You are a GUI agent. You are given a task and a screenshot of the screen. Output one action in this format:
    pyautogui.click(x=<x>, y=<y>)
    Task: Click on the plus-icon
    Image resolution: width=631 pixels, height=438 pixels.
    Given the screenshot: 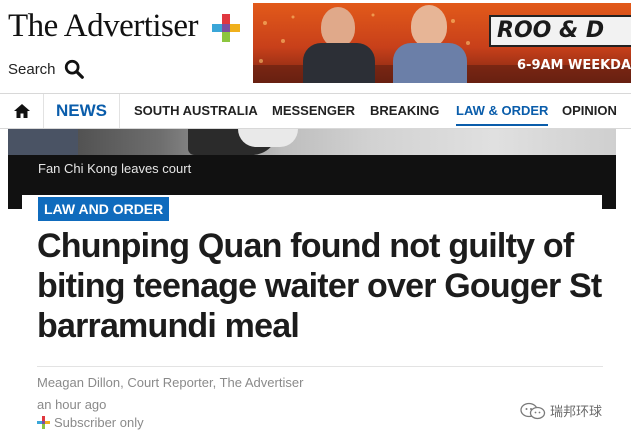 What is the action you would take?
    pyautogui.click(x=43, y=422)
    